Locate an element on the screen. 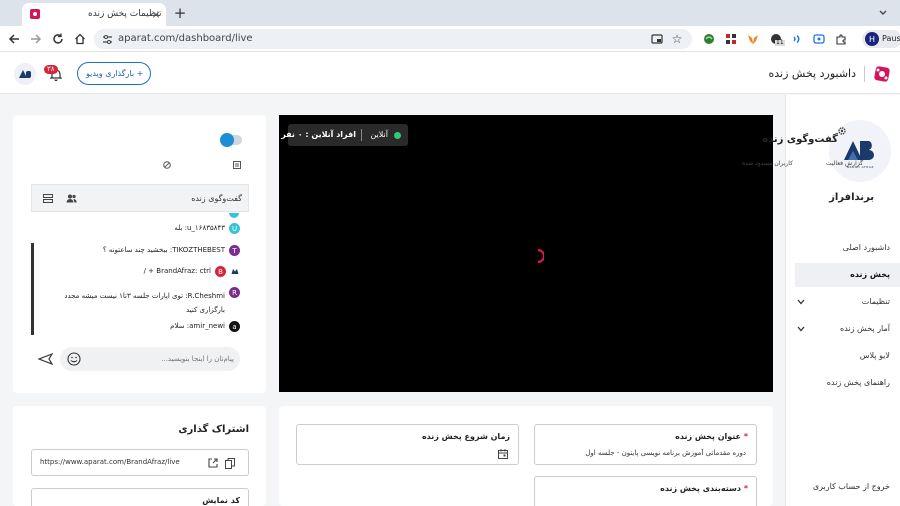  send-icon is located at coordinates (45, 359).